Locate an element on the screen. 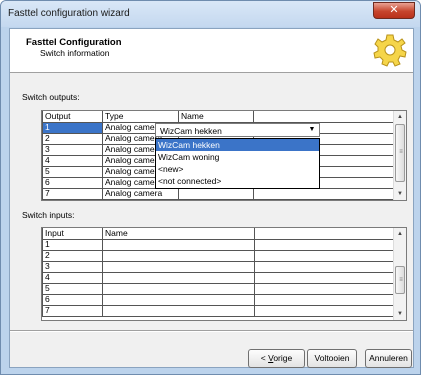  wizard-header: Fasttel Configuration Switch information is located at coordinates (211, 51).